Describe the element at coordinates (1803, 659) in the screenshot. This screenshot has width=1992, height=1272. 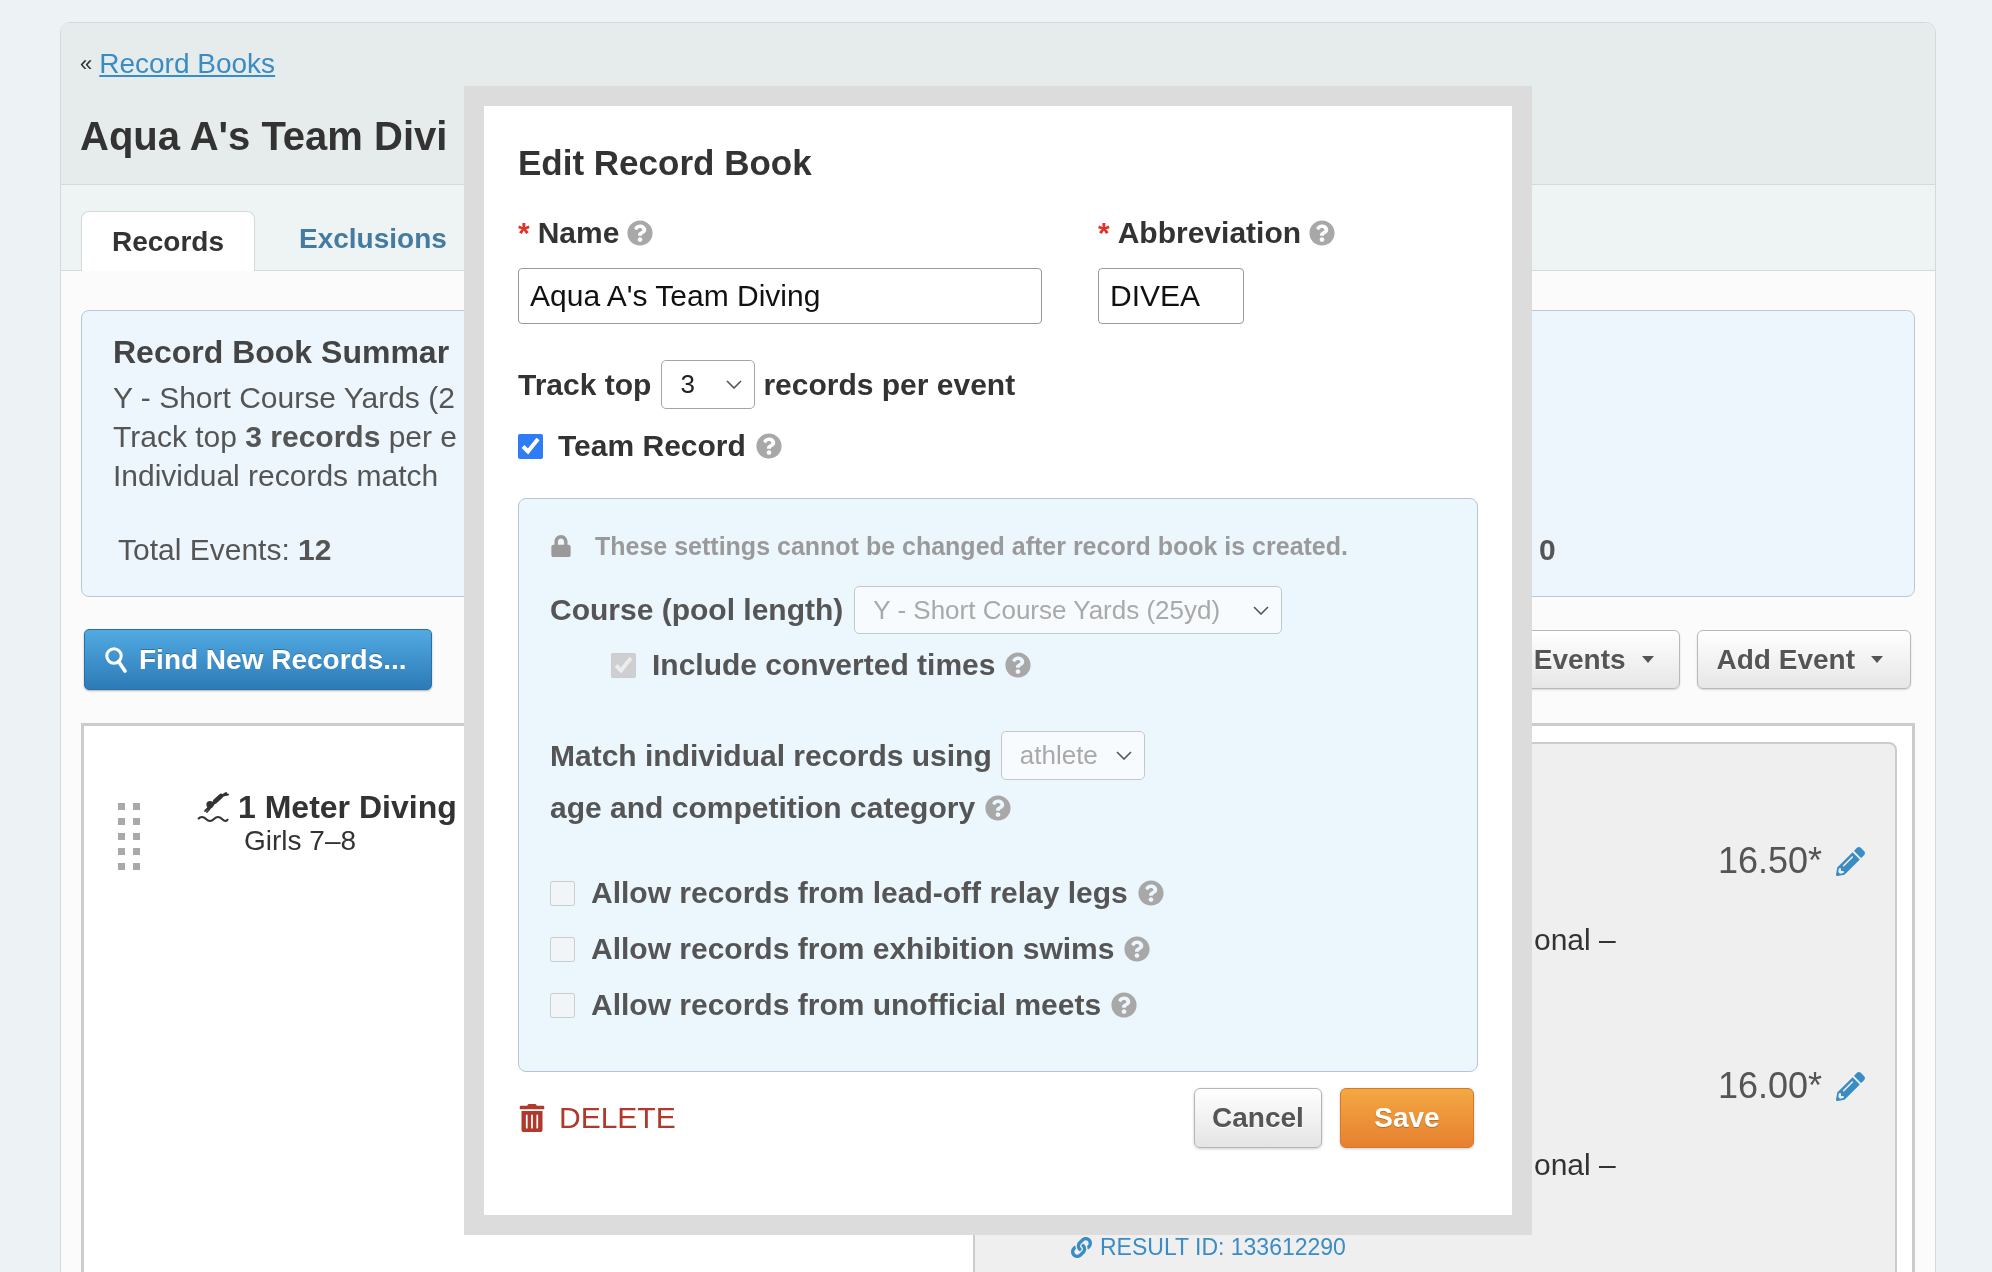
I see `menu-button: Add Event` at that location.